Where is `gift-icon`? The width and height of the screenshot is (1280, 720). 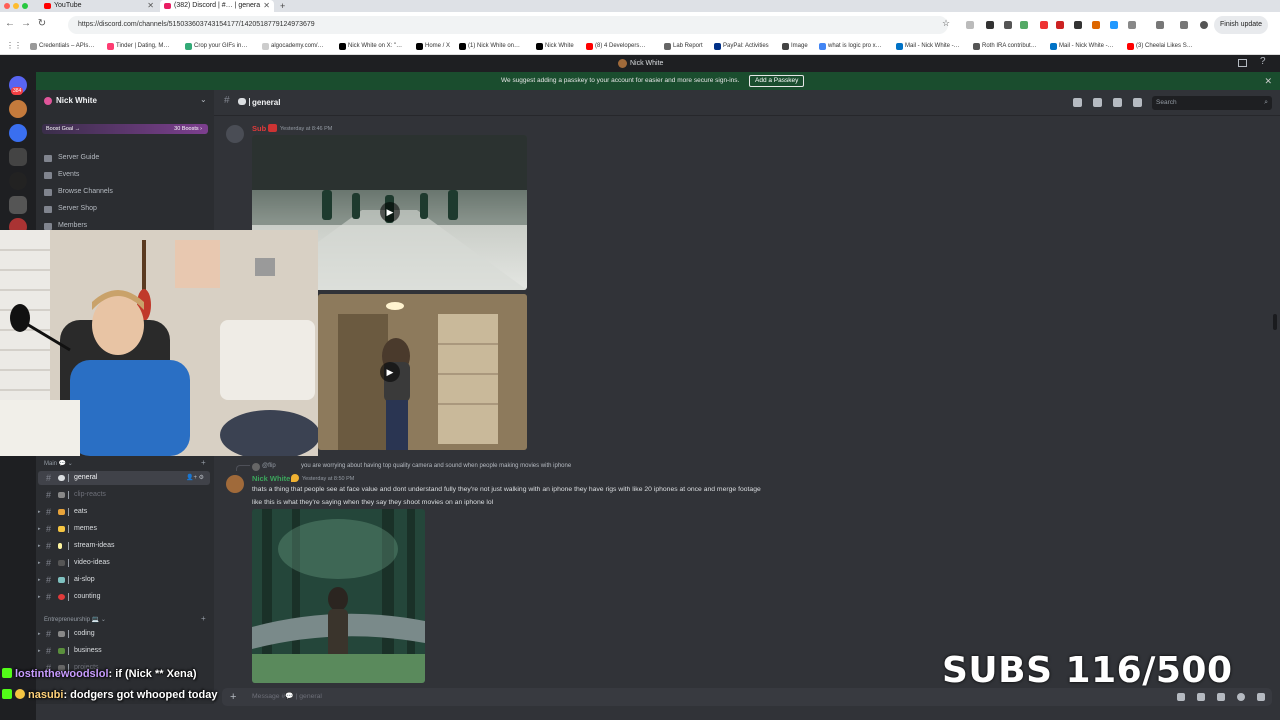
gift-icon is located at coordinates (1181, 697).